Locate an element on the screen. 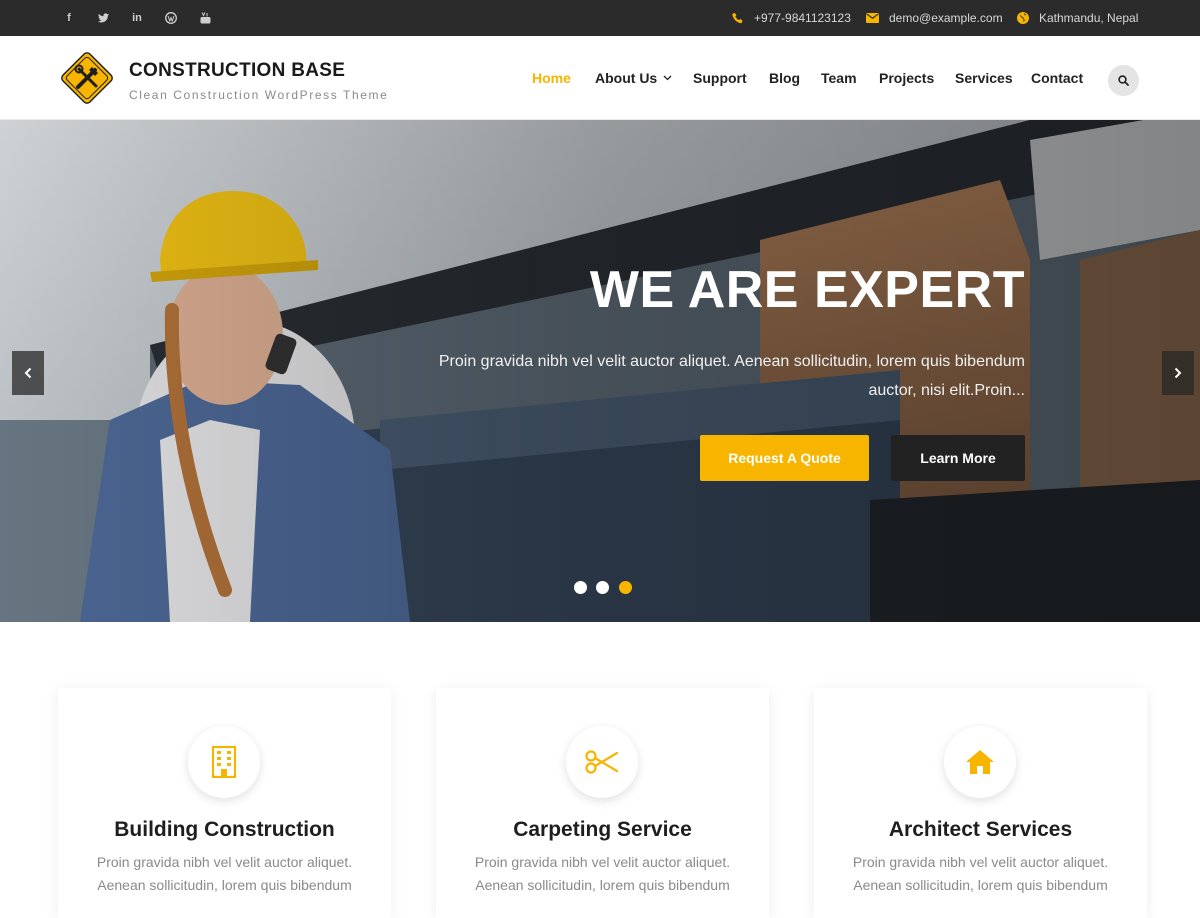 This screenshot has width=1200, height=918. service-title: Building Construction is located at coordinates (224, 829).